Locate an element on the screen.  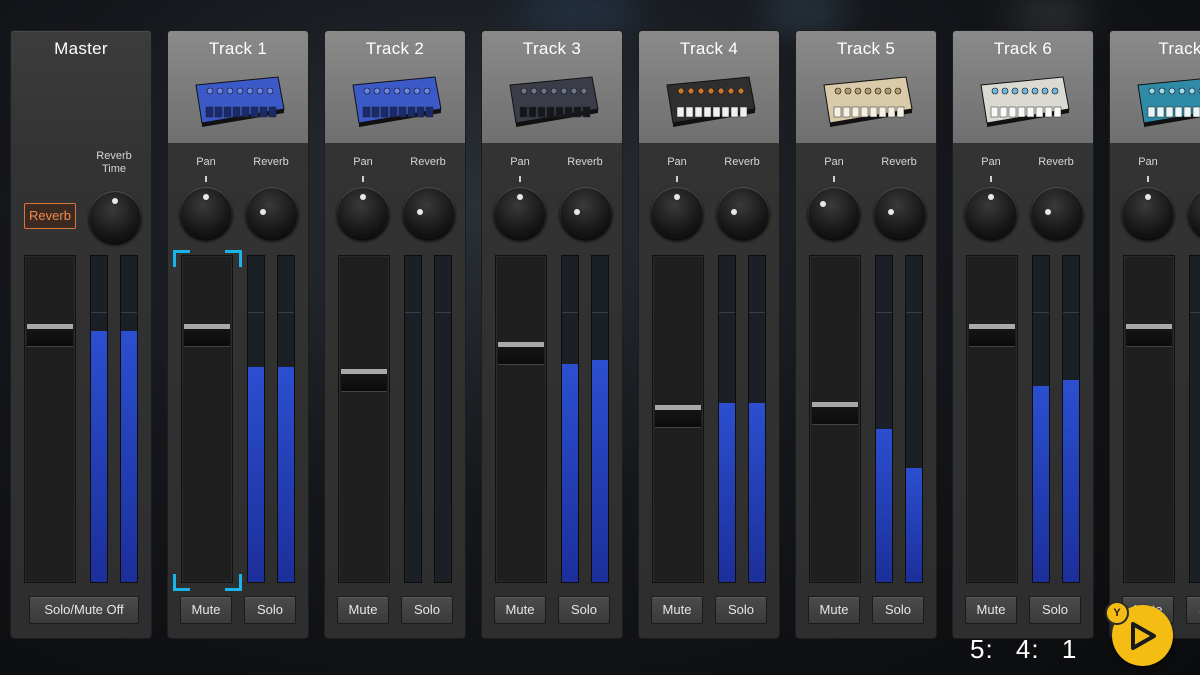
reverb-button: Reverb is located at coordinates (50, 216).